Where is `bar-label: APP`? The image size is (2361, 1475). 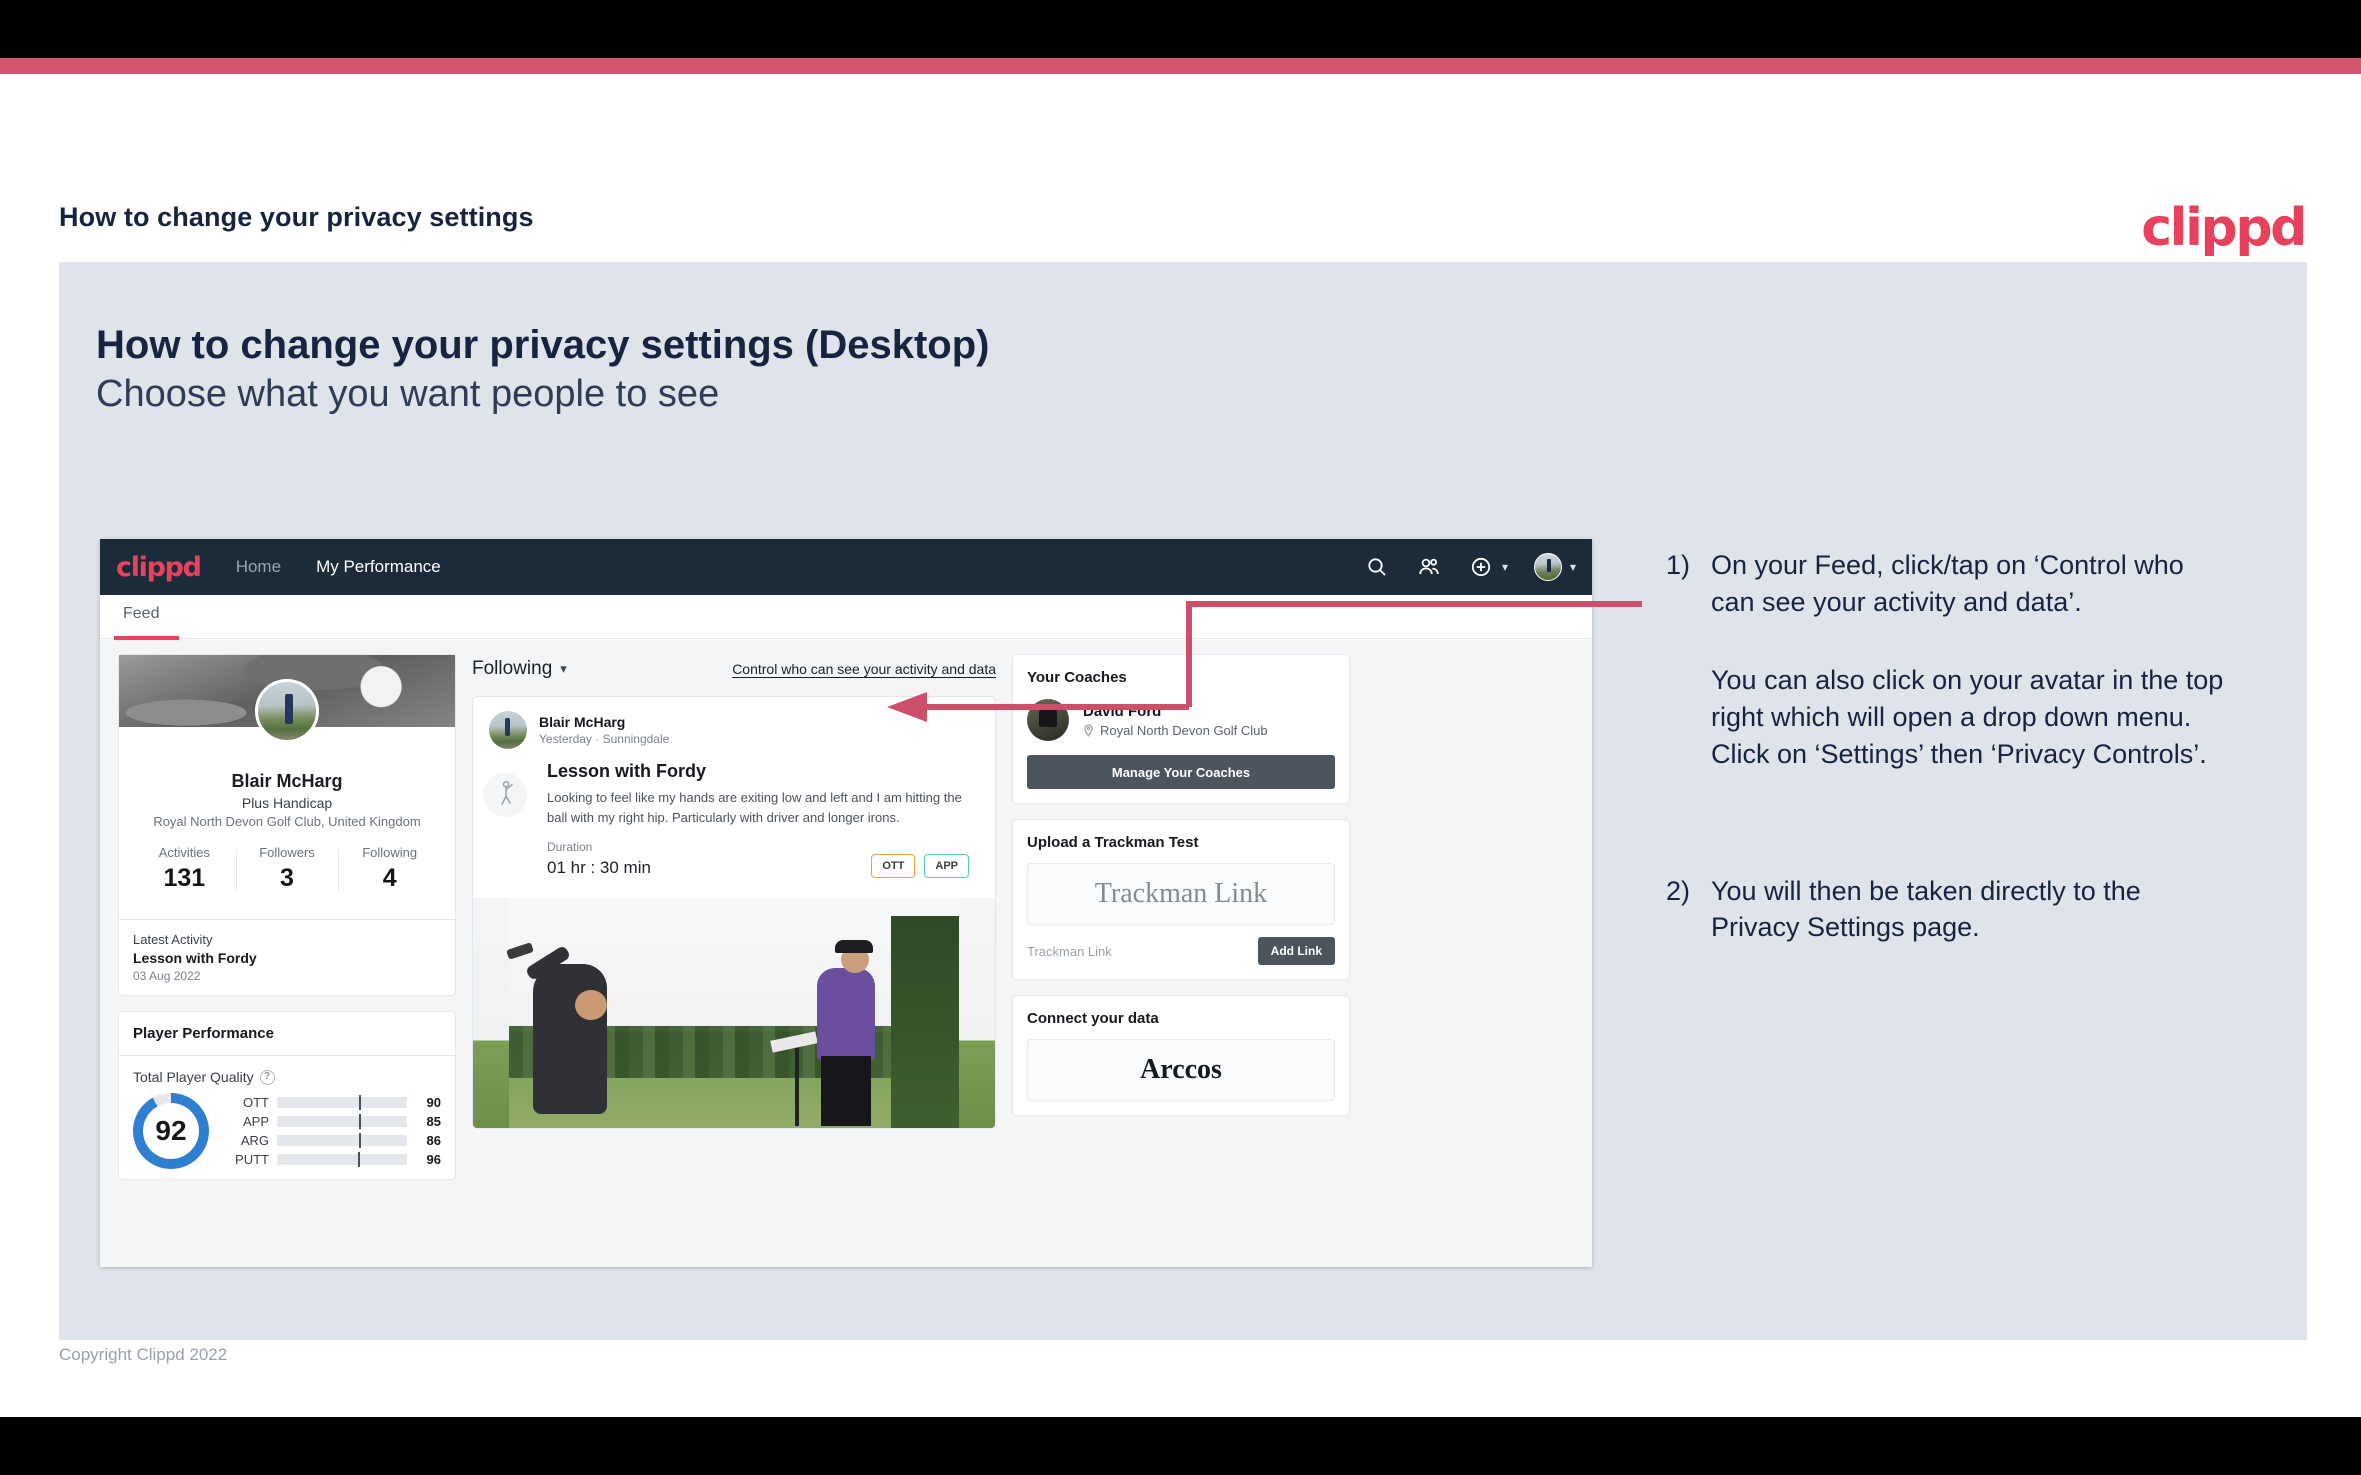
bar-label: APP is located at coordinates (255, 1121).